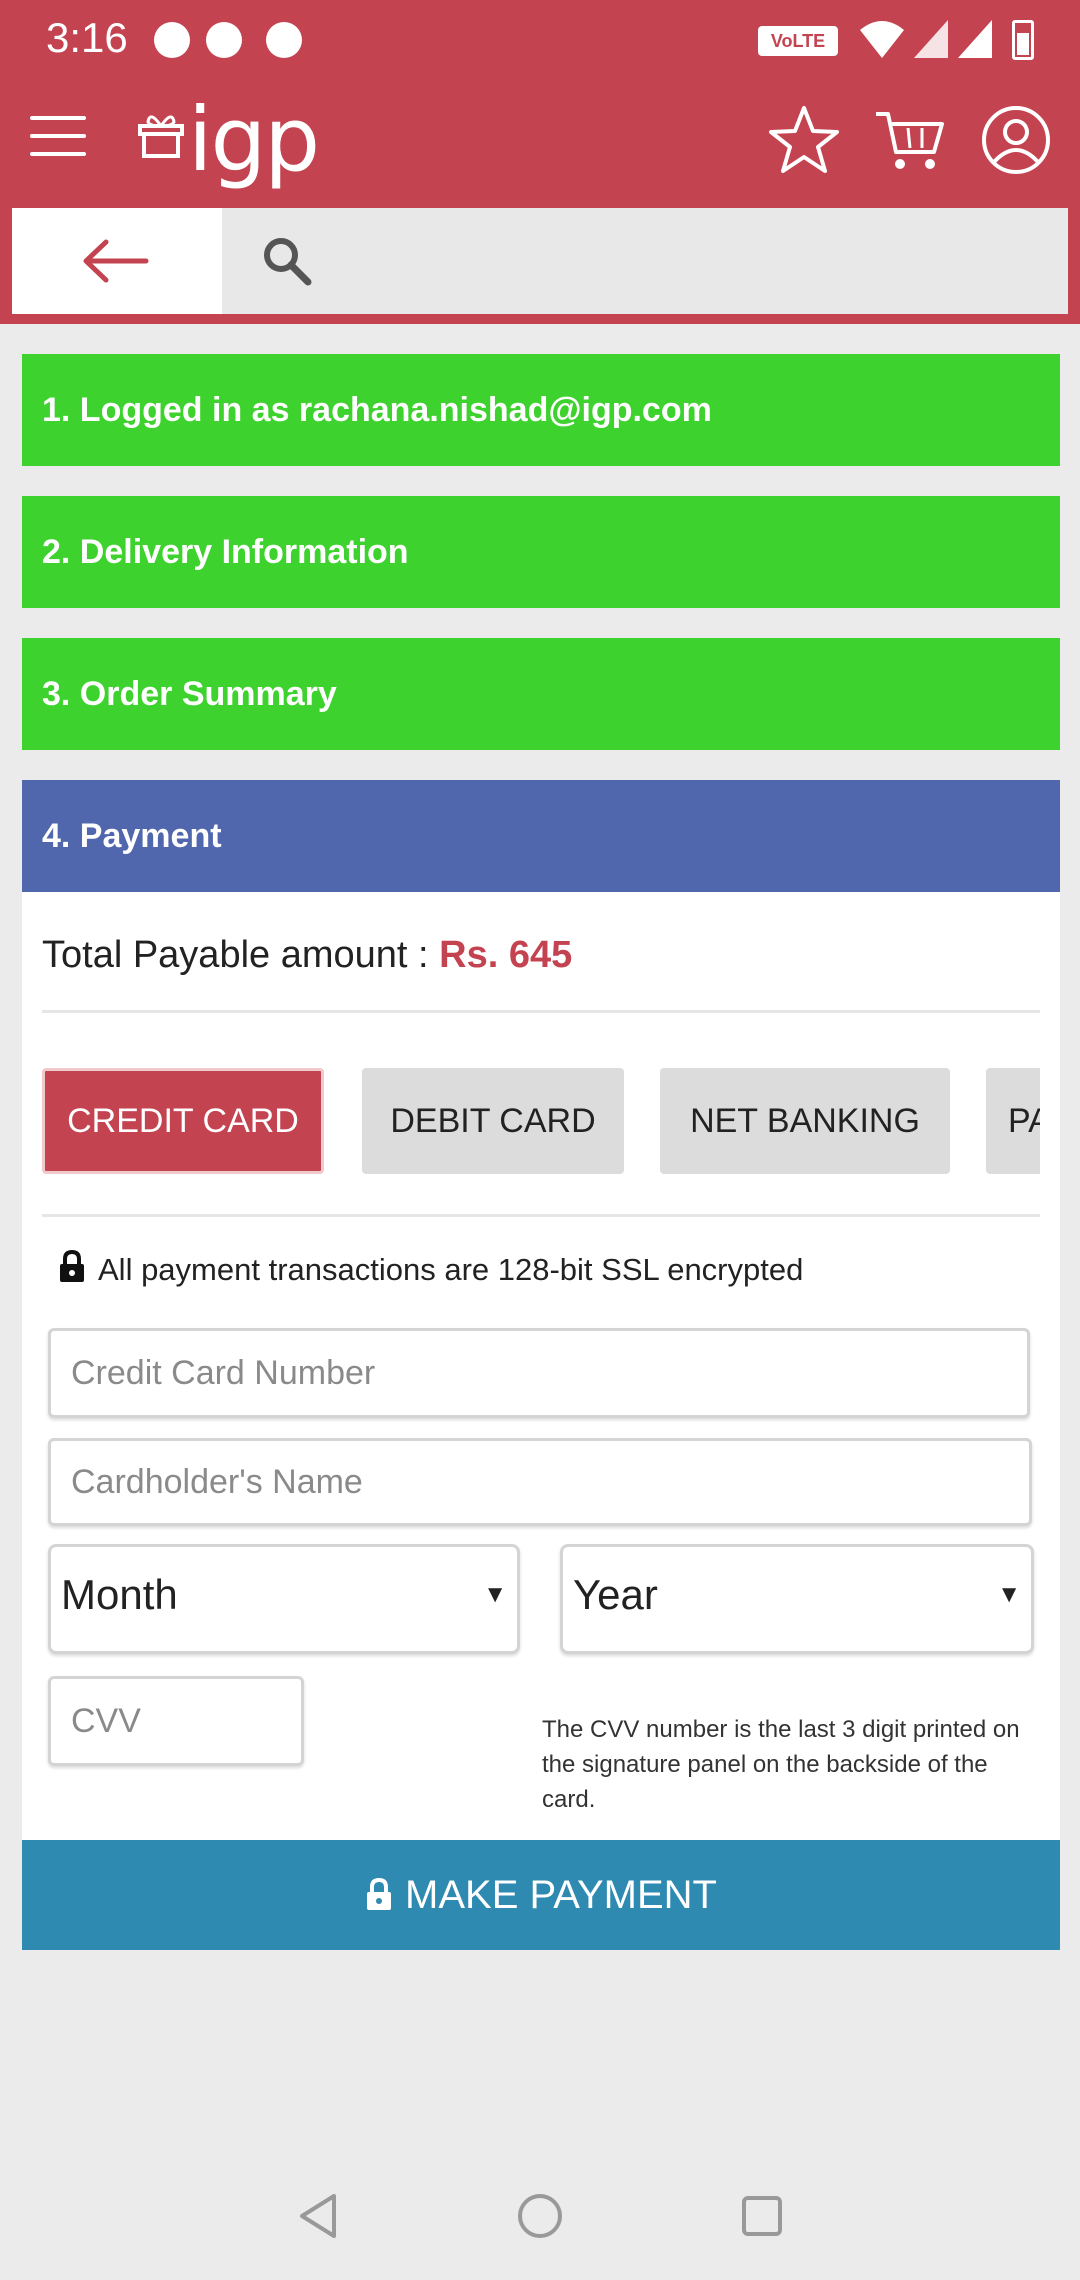 The image size is (1080, 2280). I want to click on search-icon, so click(287, 261).